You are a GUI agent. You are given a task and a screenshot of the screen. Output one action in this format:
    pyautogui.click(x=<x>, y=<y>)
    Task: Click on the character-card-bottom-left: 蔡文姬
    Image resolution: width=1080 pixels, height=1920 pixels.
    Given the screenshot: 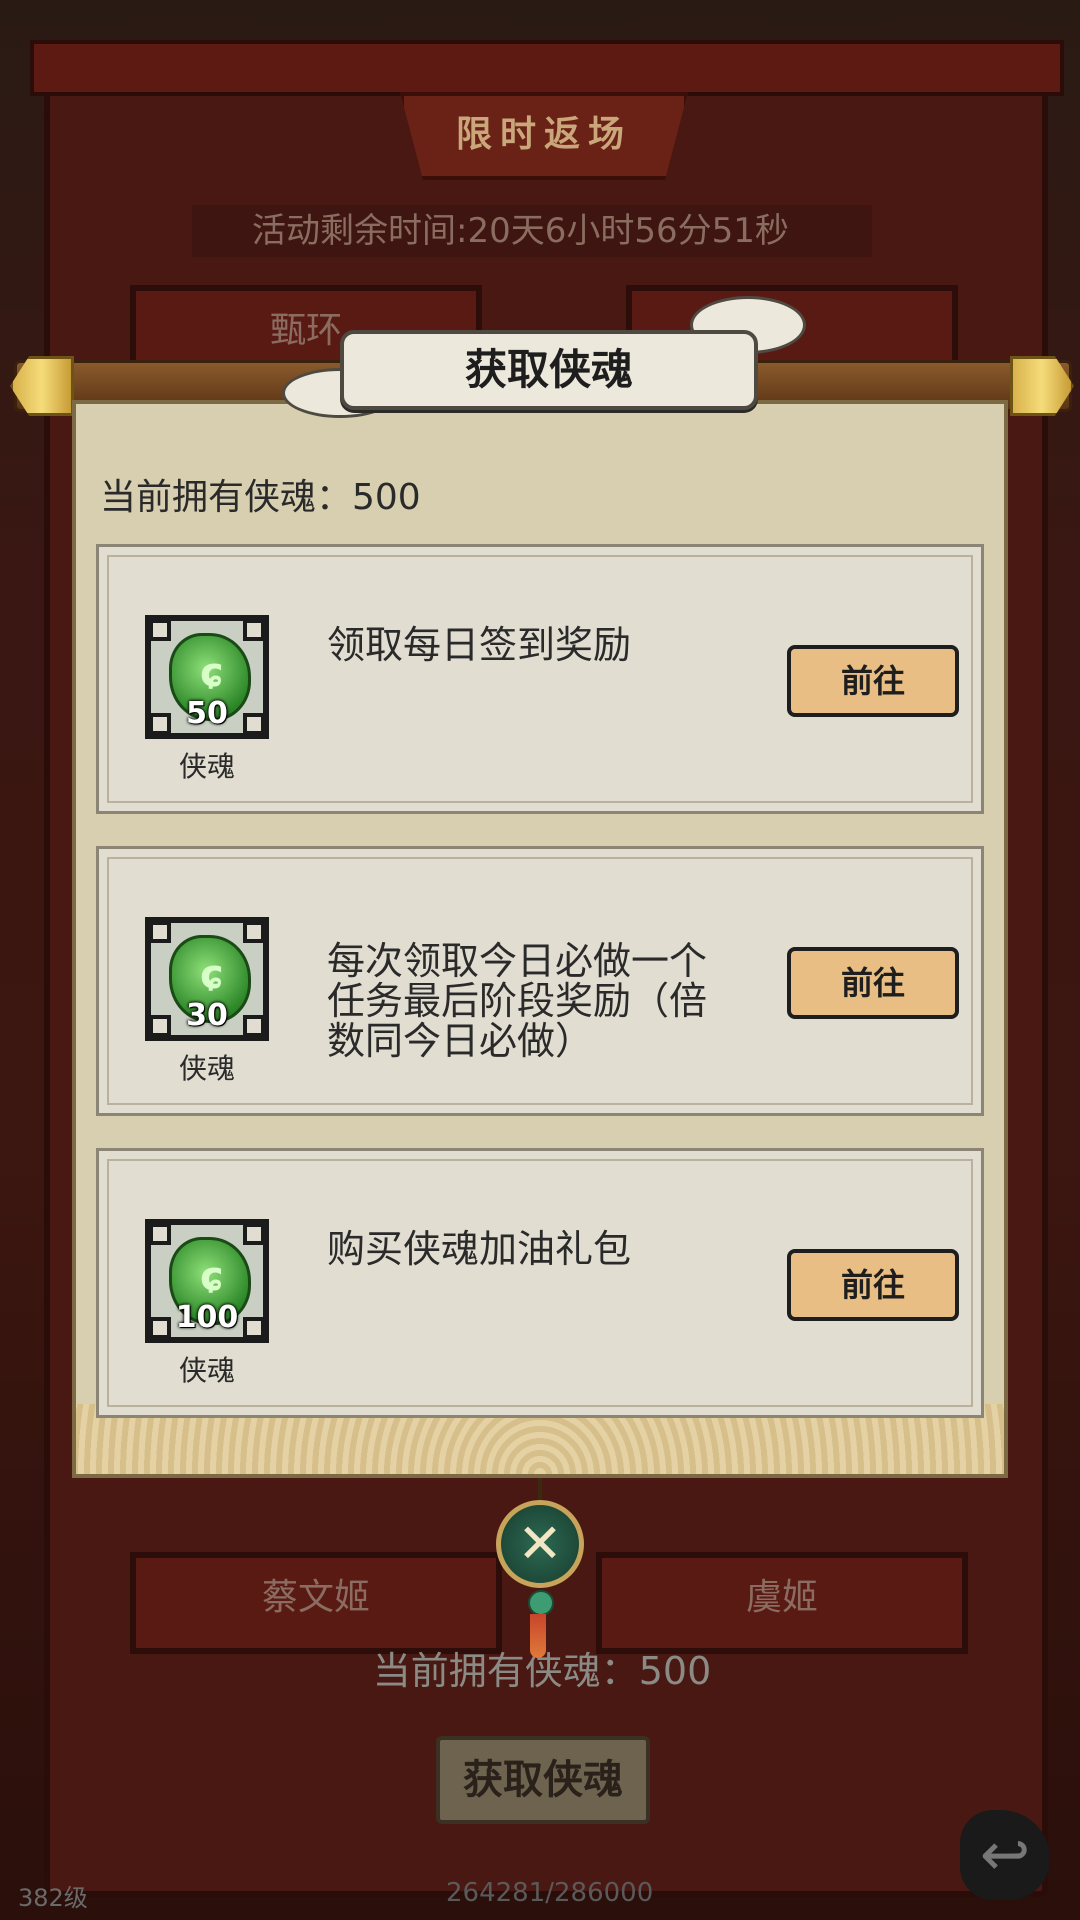 What is the action you would take?
    pyautogui.click(x=316, y=1603)
    